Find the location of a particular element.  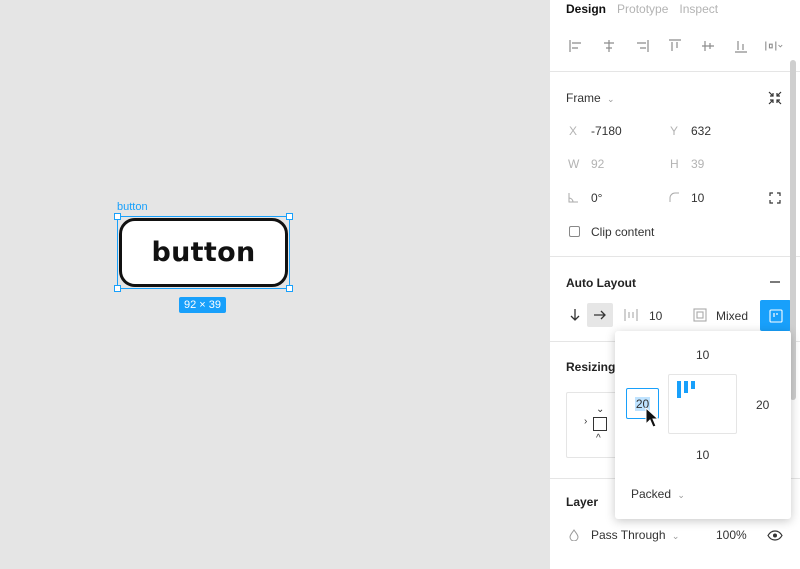

blend-mode-dropdown: Pass Through ⌄ is located at coordinates (635, 535).